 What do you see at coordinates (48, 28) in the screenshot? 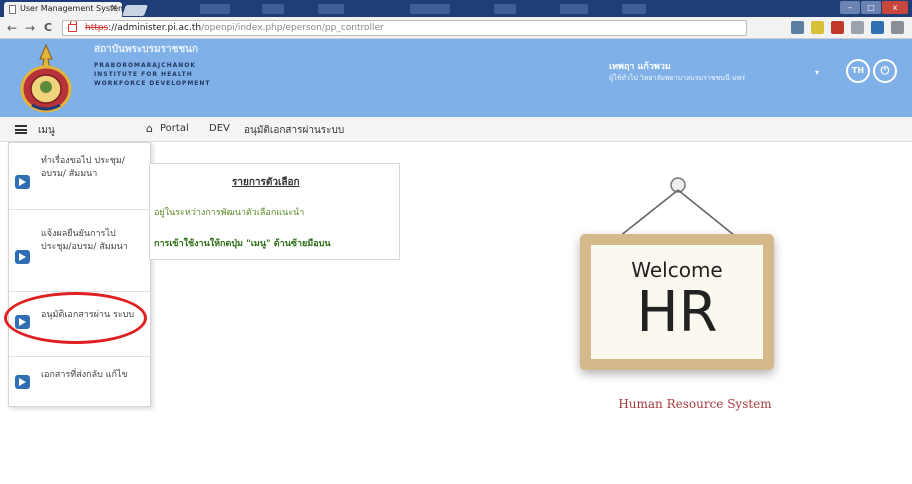
I see `reload-icon: C` at bounding box center [48, 28].